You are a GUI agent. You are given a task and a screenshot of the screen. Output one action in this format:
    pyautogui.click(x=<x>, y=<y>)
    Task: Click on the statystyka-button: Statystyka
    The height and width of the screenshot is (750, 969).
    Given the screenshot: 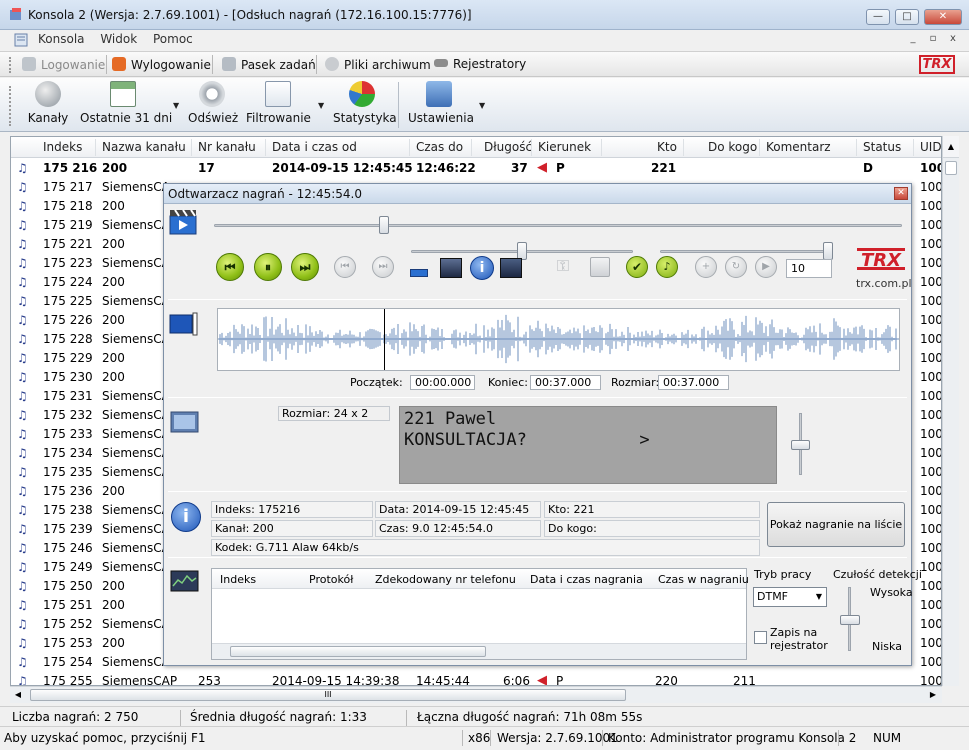 What is the action you would take?
    pyautogui.click(x=365, y=103)
    